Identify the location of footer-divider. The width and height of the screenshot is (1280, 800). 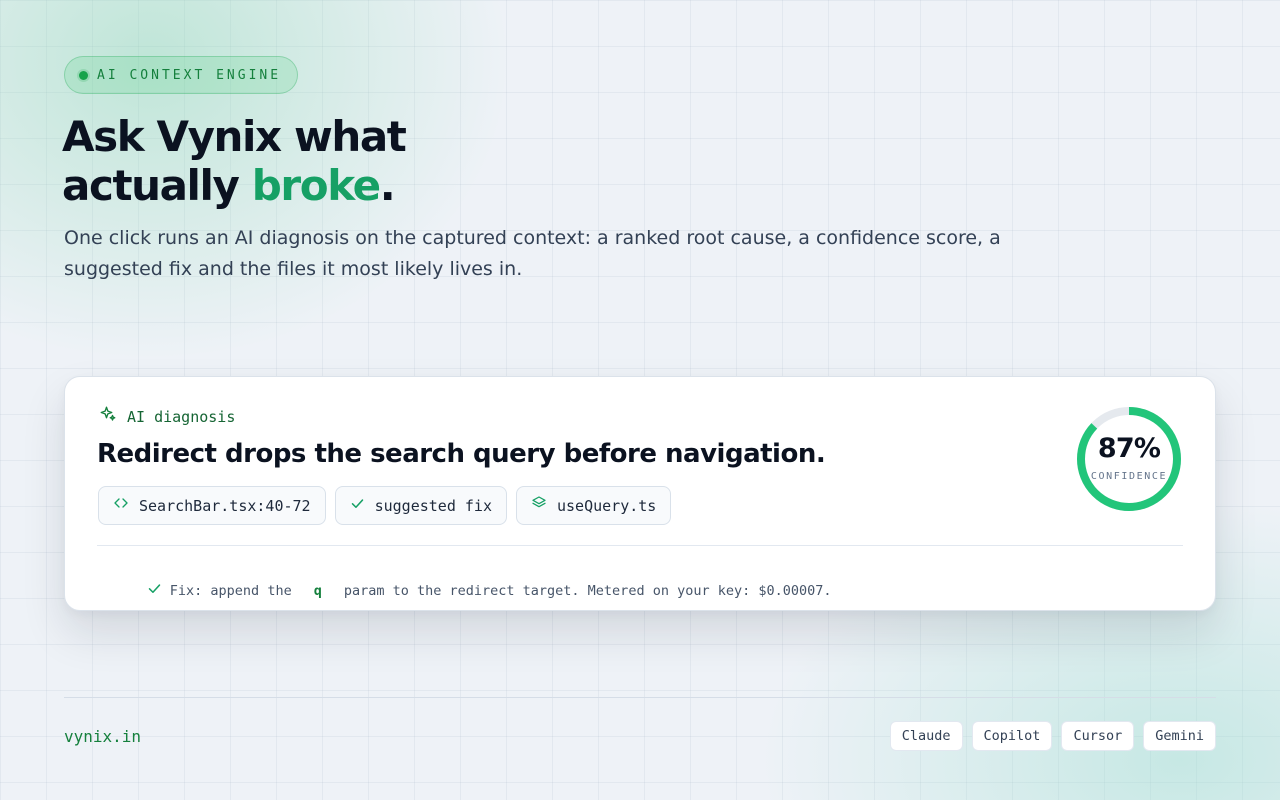
(640, 697).